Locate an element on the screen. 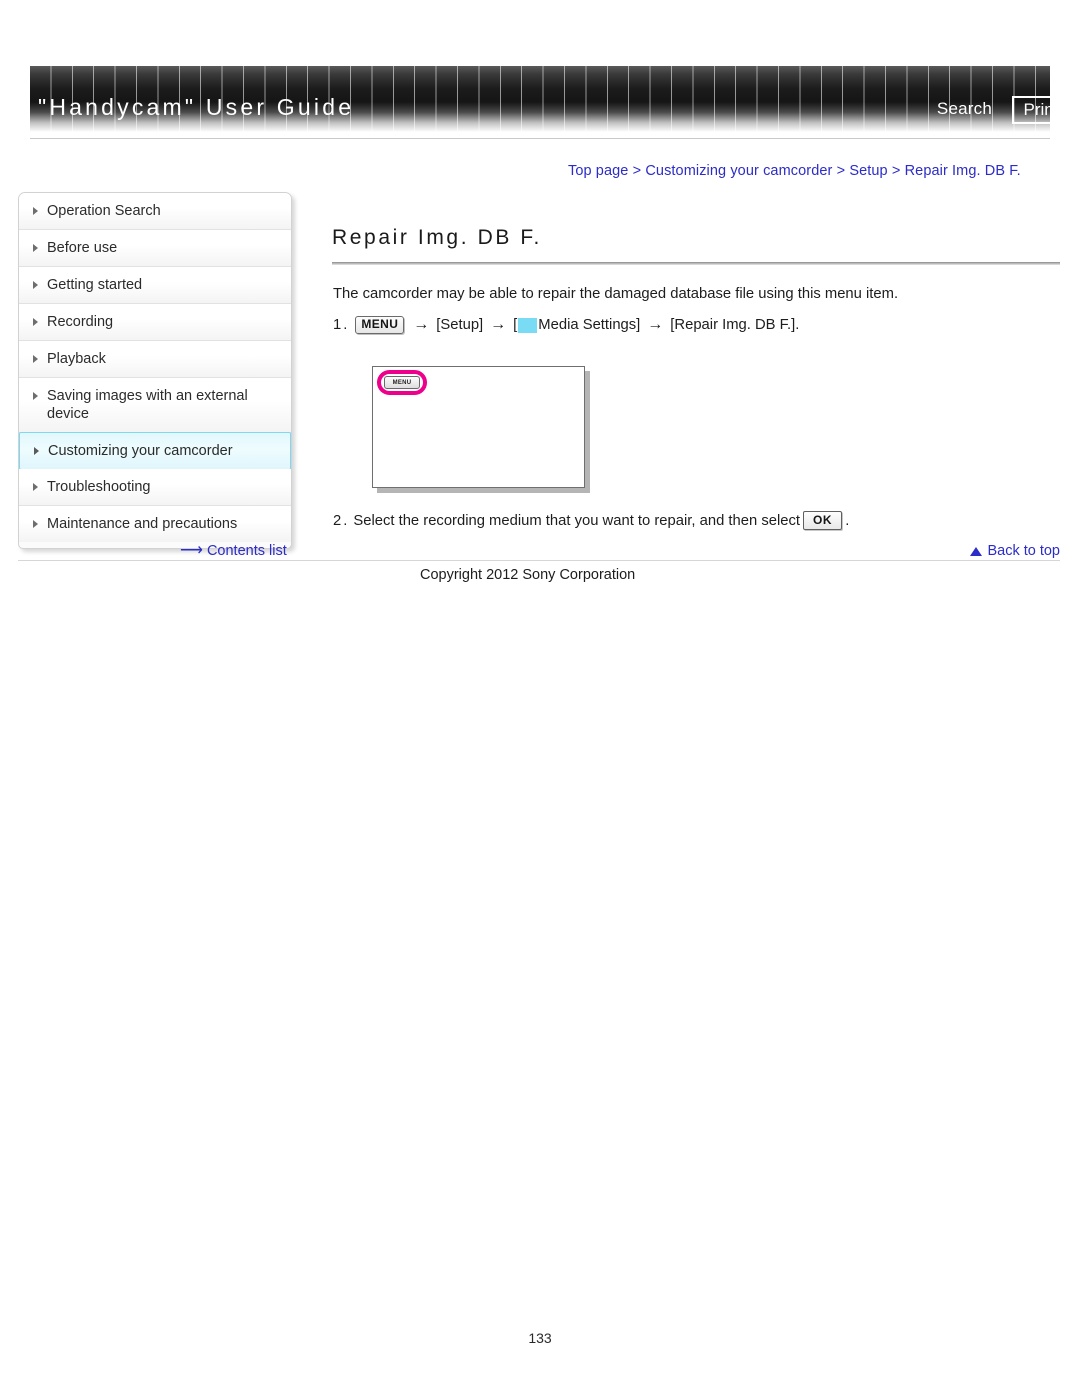 The height and width of the screenshot is (1397, 1080). media-settings-swatch-icon is located at coordinates (528, 325).